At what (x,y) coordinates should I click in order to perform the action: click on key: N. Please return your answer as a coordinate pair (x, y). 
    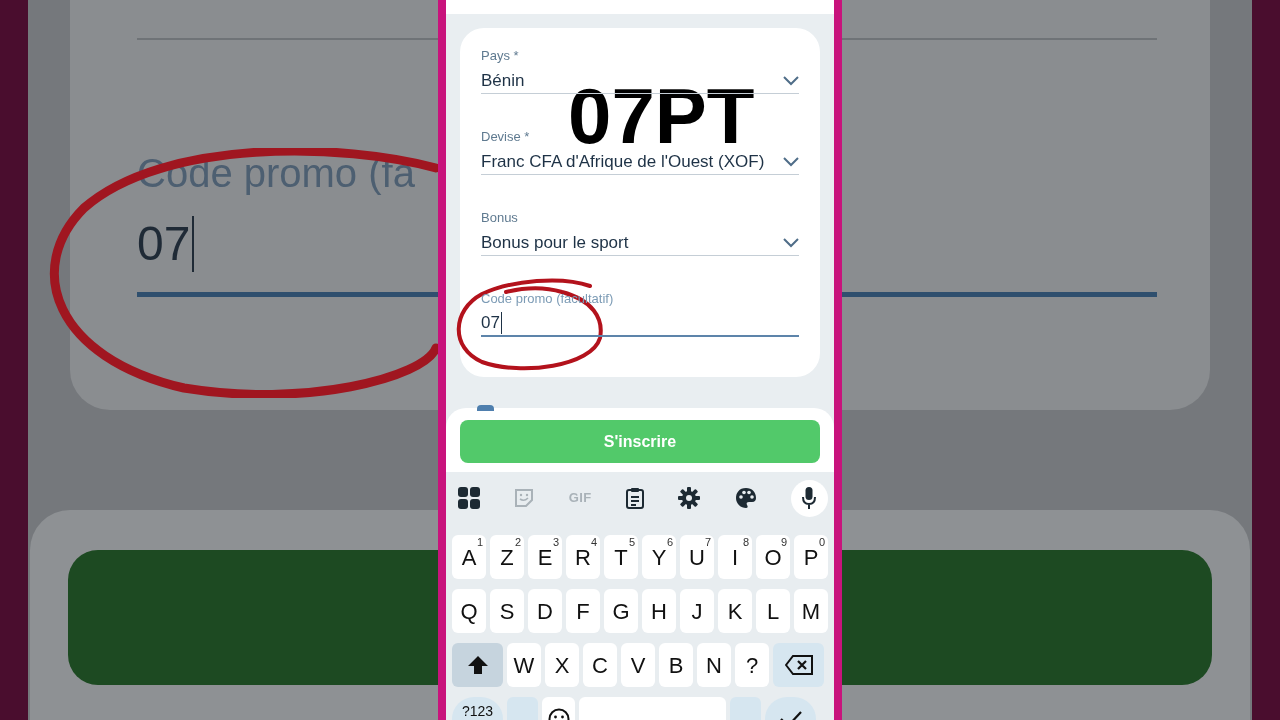
    Looking at the image, I should click on (714, 665).